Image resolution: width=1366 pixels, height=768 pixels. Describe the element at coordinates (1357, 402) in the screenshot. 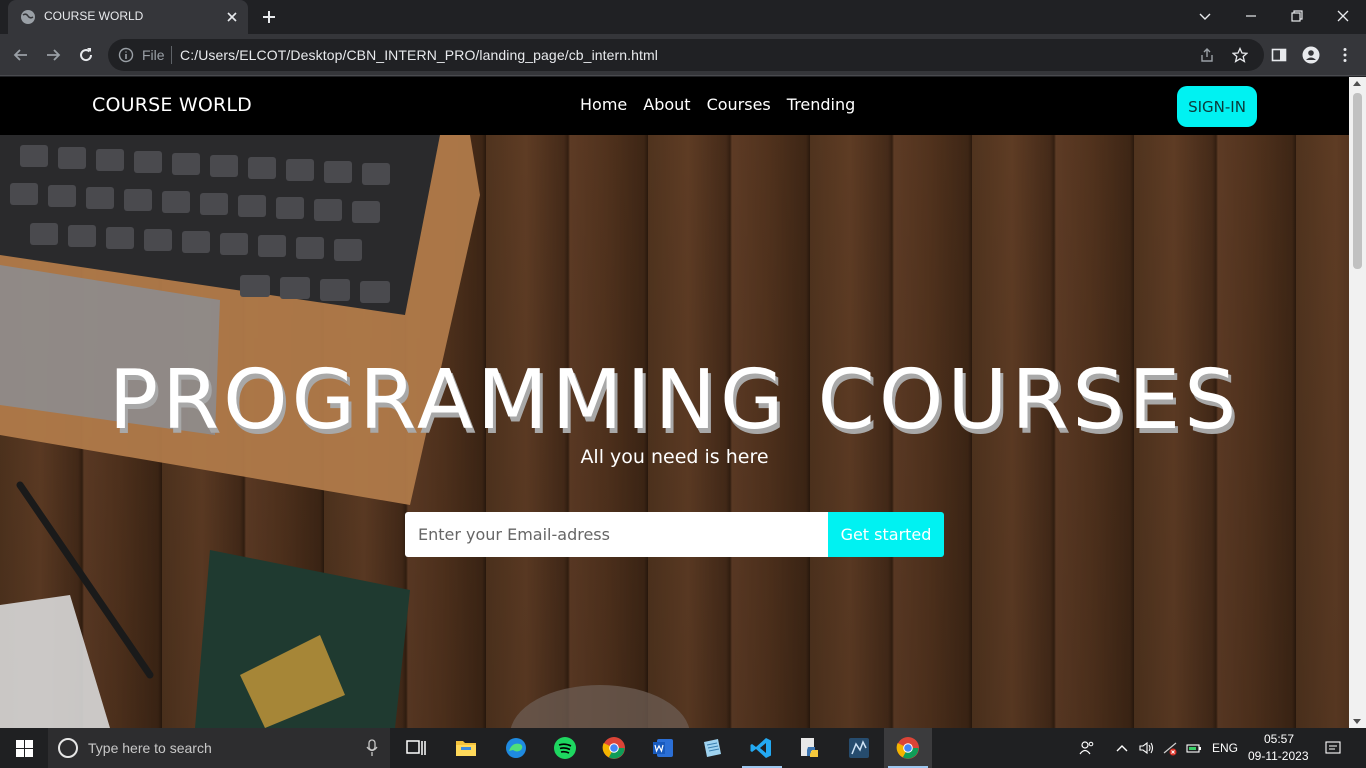

I see `page-scrollbar` at that location.